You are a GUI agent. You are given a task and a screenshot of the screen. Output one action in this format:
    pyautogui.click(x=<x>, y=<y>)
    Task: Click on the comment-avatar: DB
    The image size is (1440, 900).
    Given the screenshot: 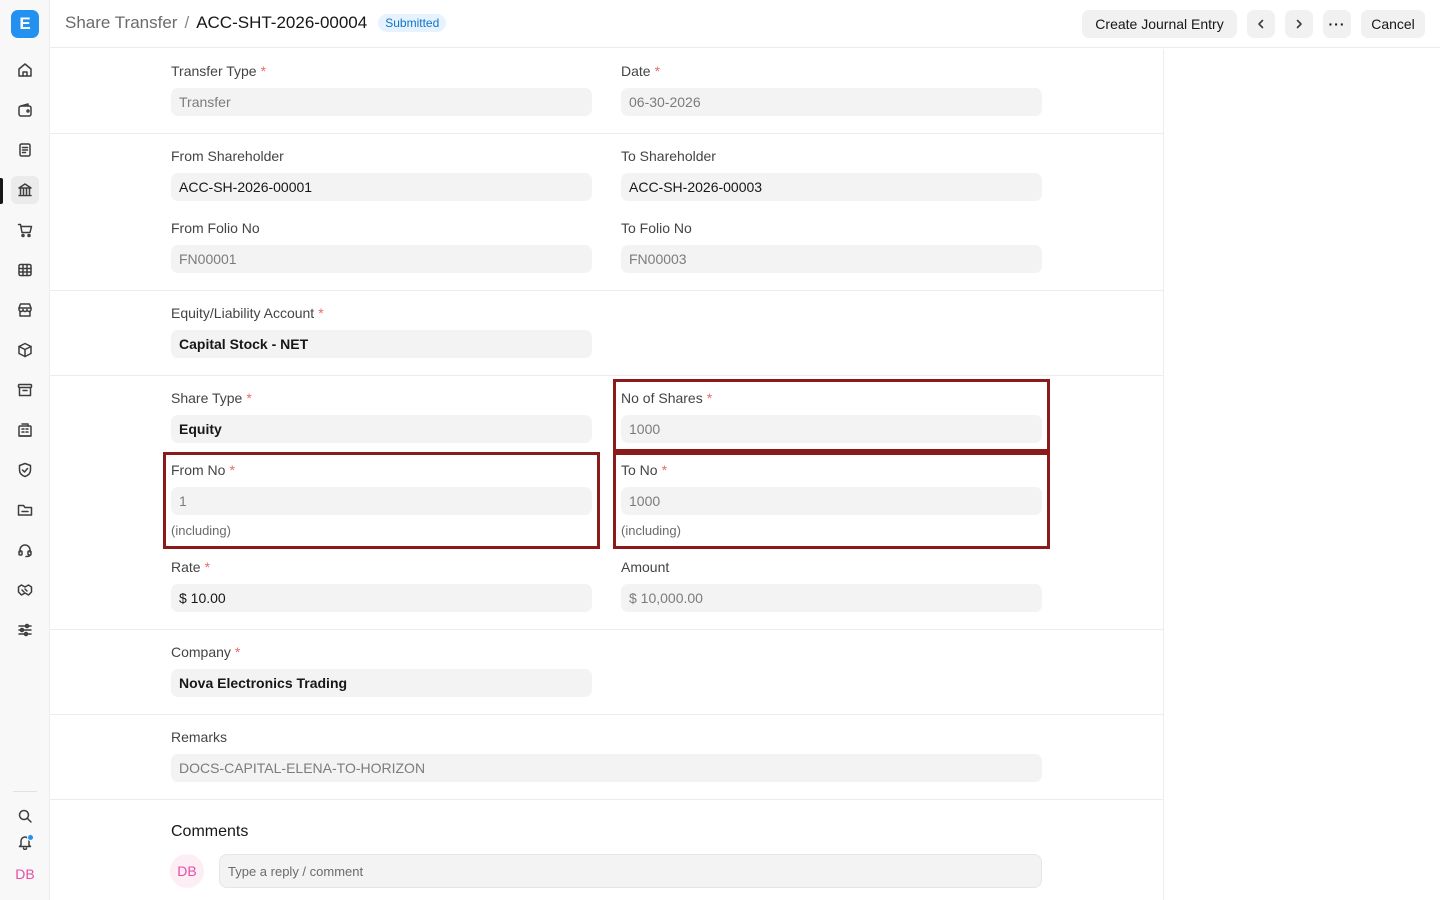 What is the action you would take?
    pyautogui.click(x=187, y=871)
    